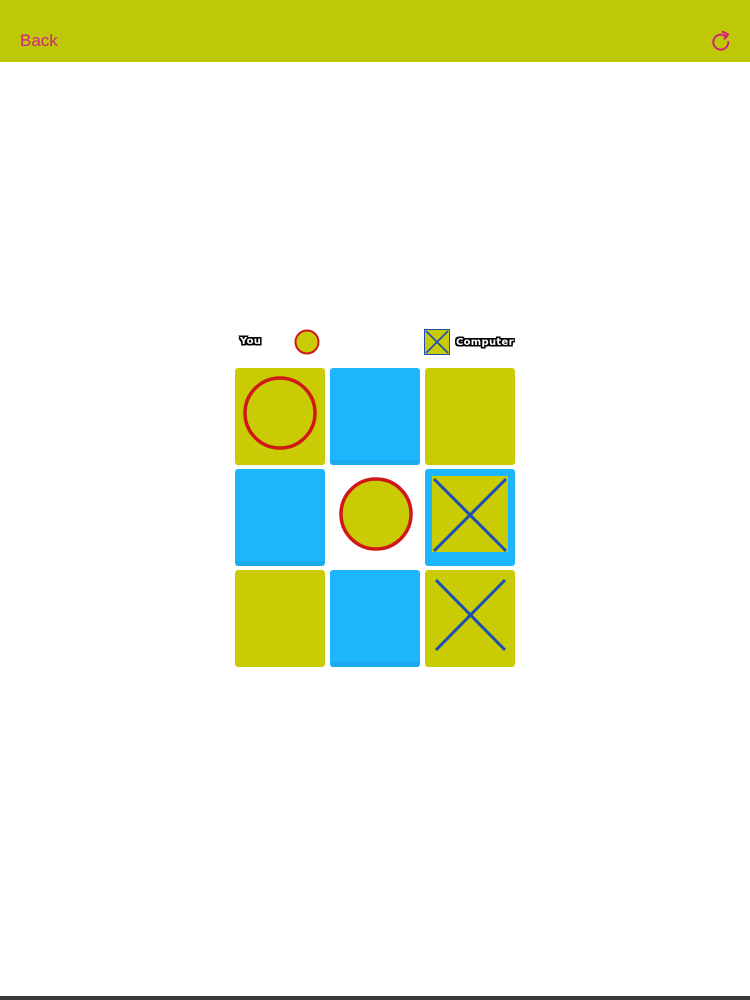 The width and height of the screenshot is (750, 1000). I want to click on computer-player-label: Computer, so click(485, 342).